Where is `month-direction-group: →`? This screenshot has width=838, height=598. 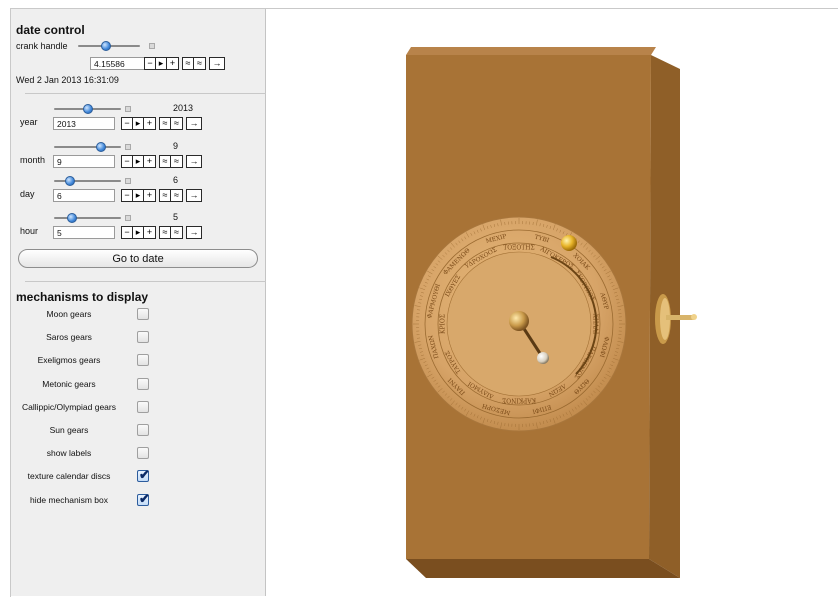
month-direction-group: → is located at coordinates (194, 161).